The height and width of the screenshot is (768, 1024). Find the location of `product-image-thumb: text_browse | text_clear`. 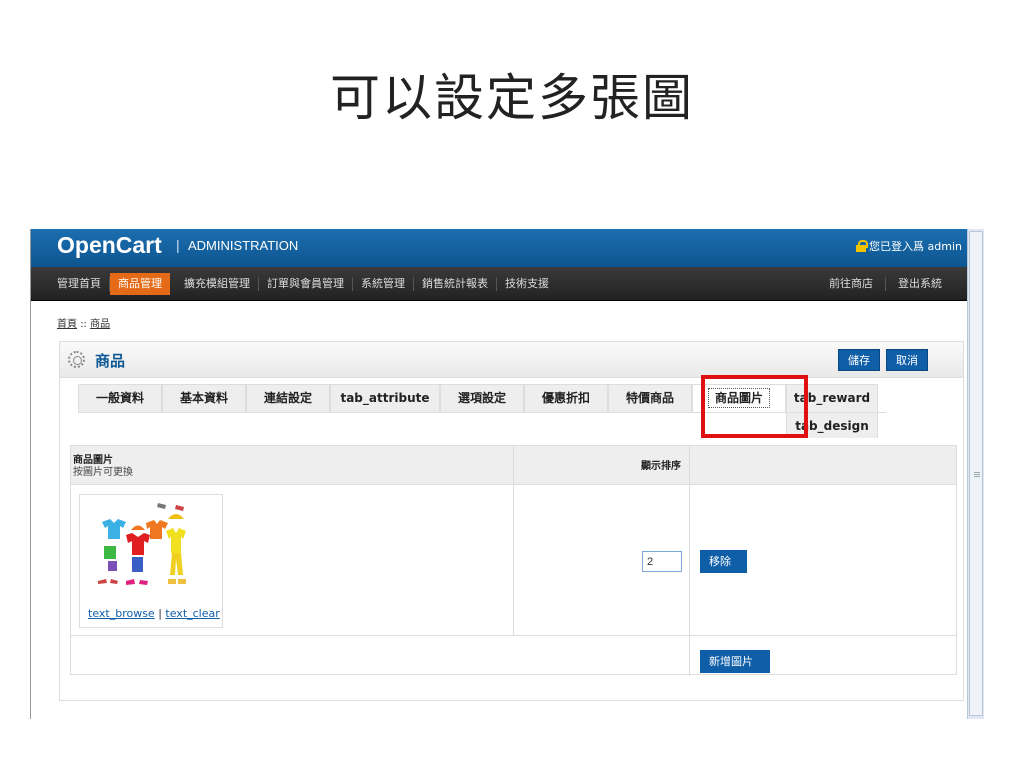

product-image-thumb: text_browse | text_clear is located at coordinates (151, 561).